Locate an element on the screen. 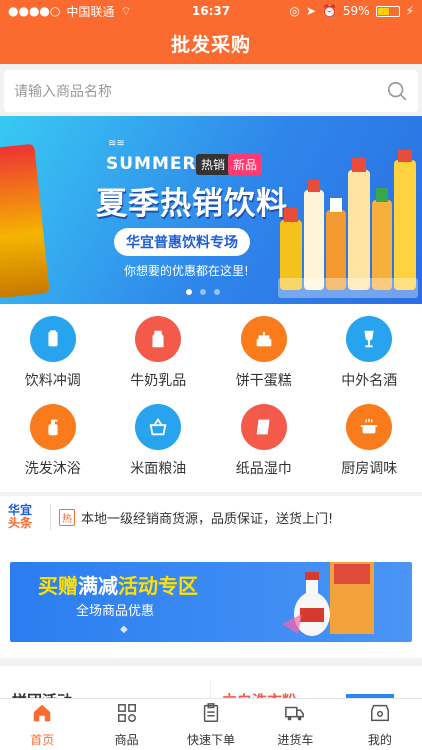 This screenshot has width=422, height=750. home-icon is located at coordinates (42, 715).